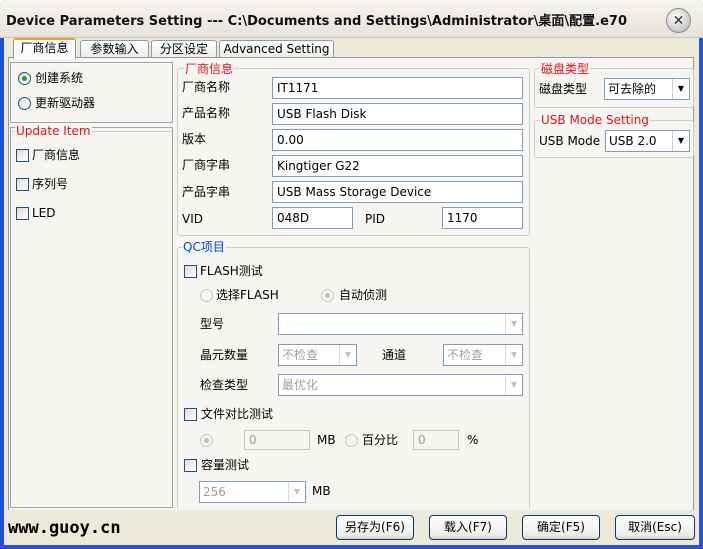 The height and width of the screenshot is (549, 703). I want to click on check-type-select: 最优化 ▼, so click(400, 385).